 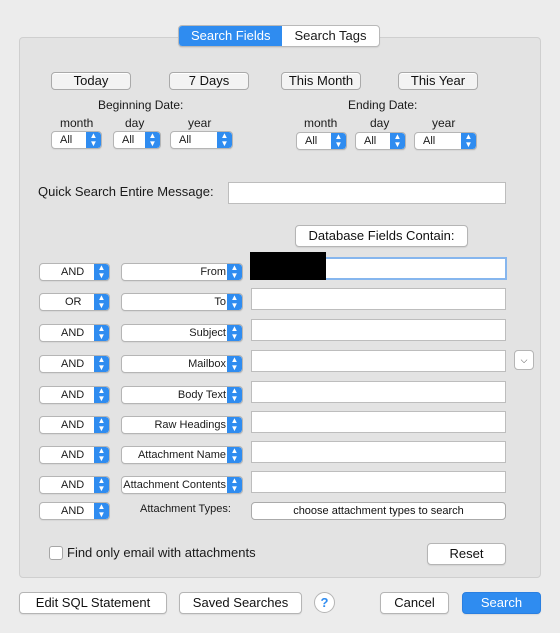 What do you see at coordinates (231, 36) in the screenshot?
I see `tab-search-fields: Search Fields` at bounding box center [231, 36].